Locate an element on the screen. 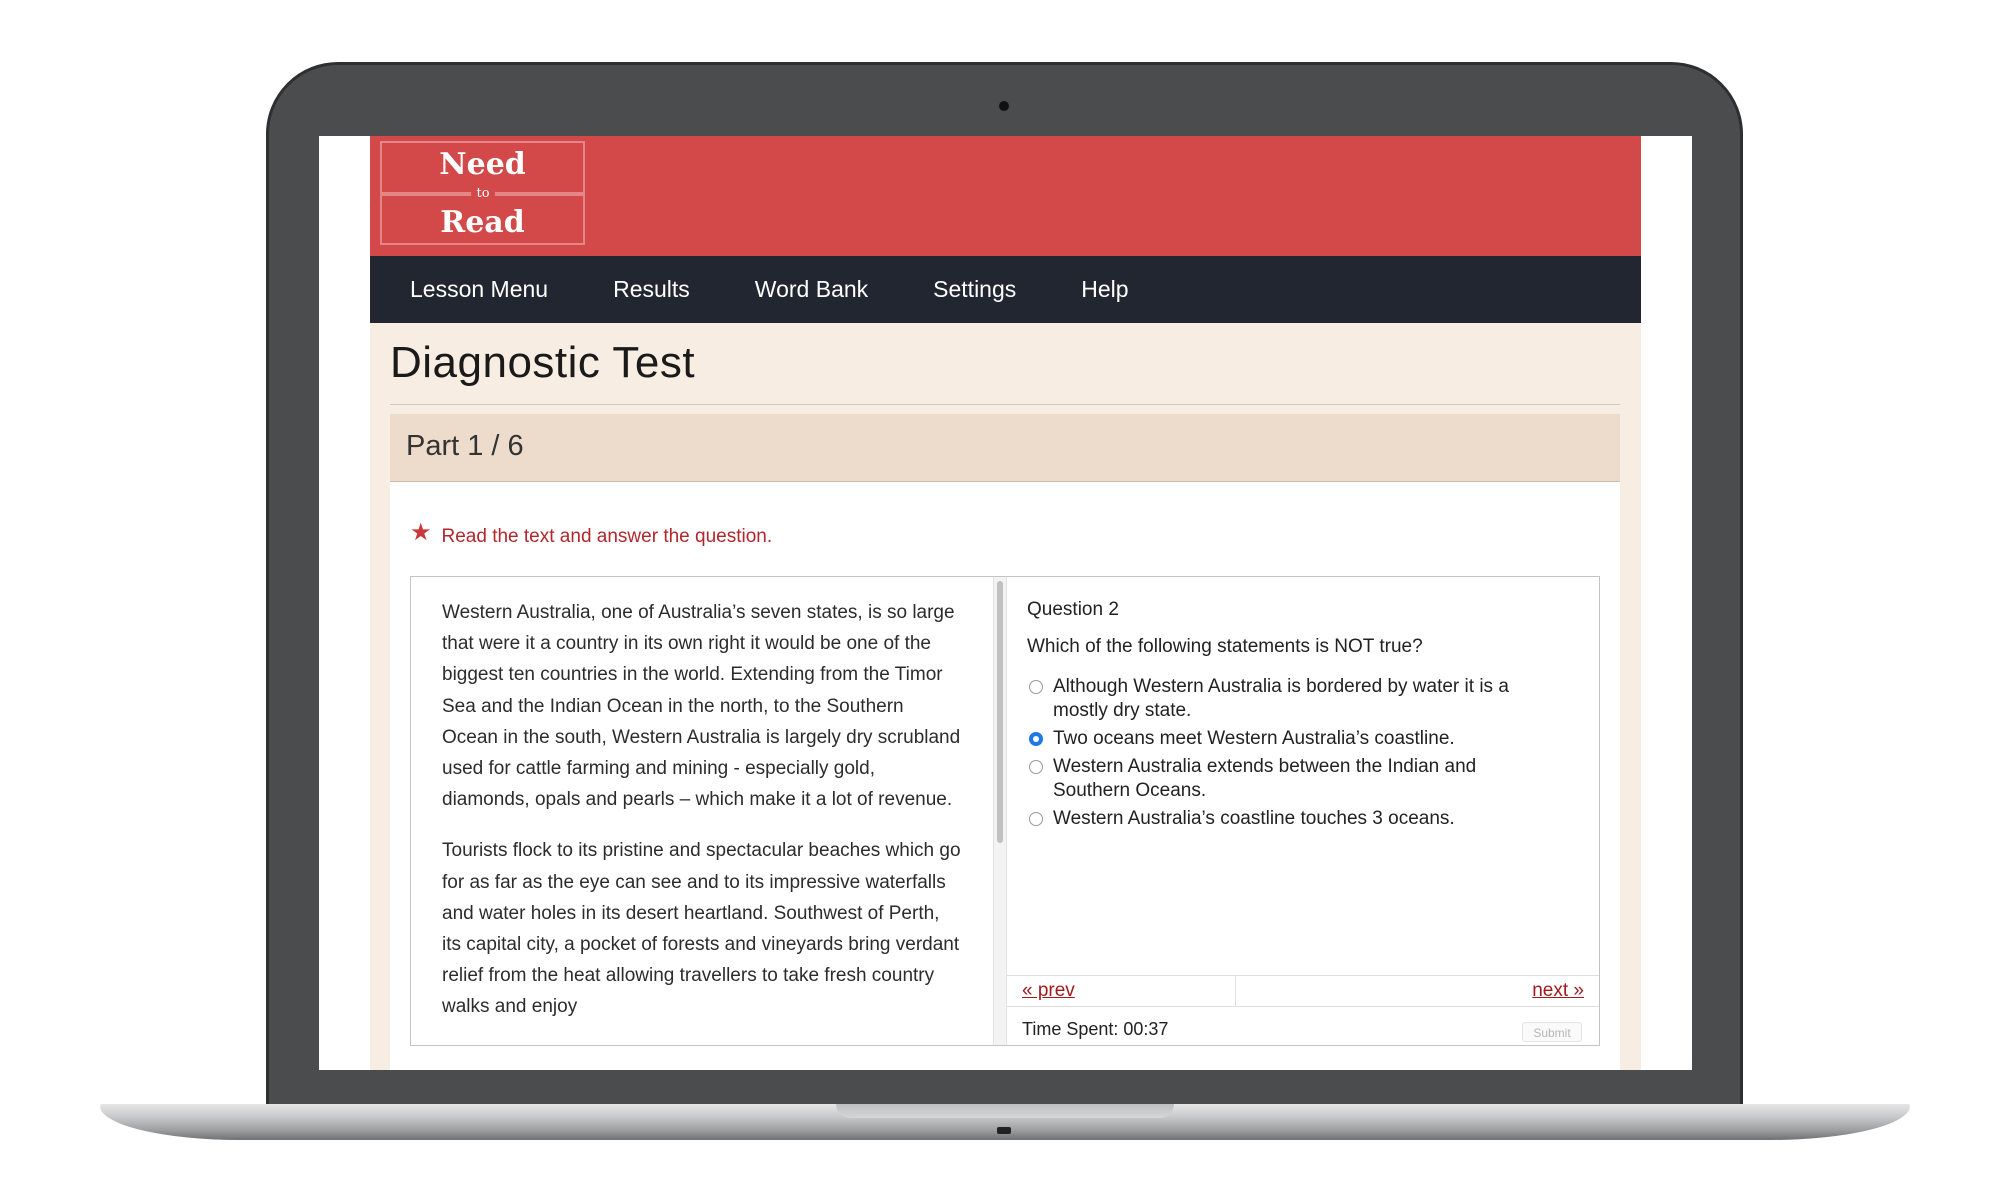 This screenshot has width=2000, height=1200. nav-item-help: Help is located at coordinates (1104, 289).